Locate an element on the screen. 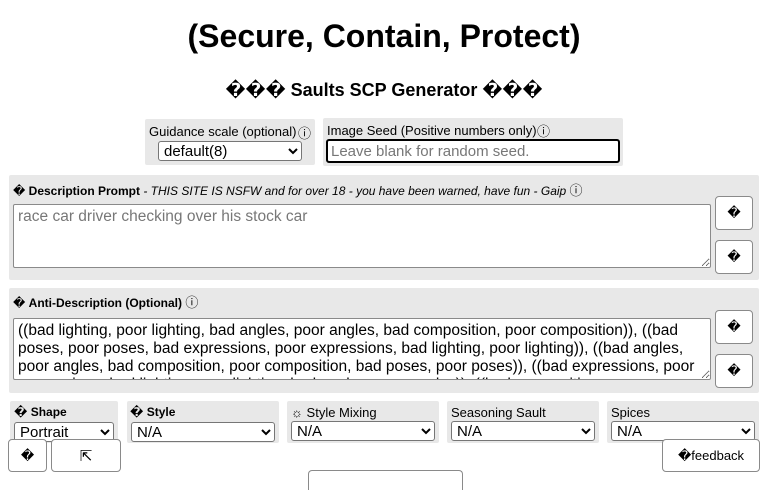 Image resolution: width=768 pixels, height=490 pixels. shape-label: Shape is located at coordinates (48, 412).